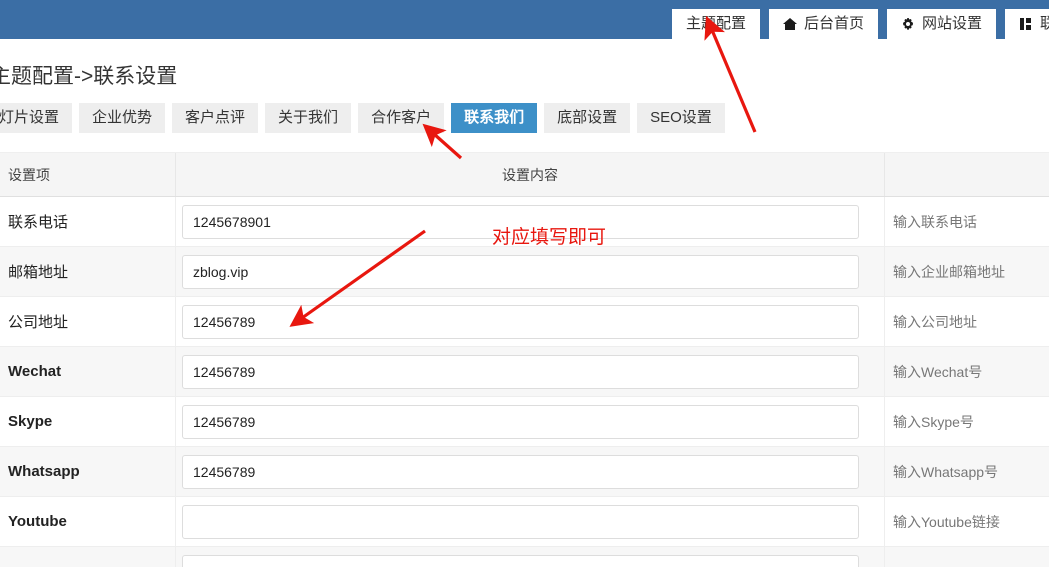  What do you see at coordinates (549, 237) in the screenshot?
I see `annotation-note: 对应填写即可` at bounding box center [549, 237].